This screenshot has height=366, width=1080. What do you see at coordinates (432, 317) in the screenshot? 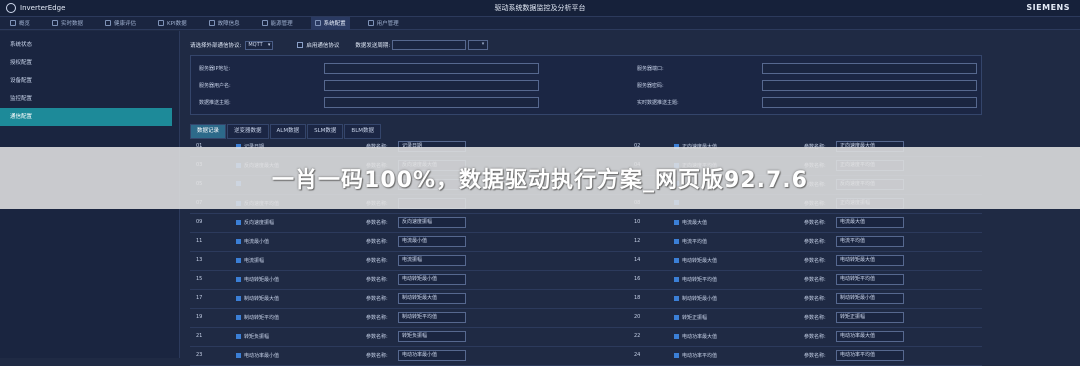
I see `param-name-input: 制动转矩平均值` at bounding box center [432, 317].